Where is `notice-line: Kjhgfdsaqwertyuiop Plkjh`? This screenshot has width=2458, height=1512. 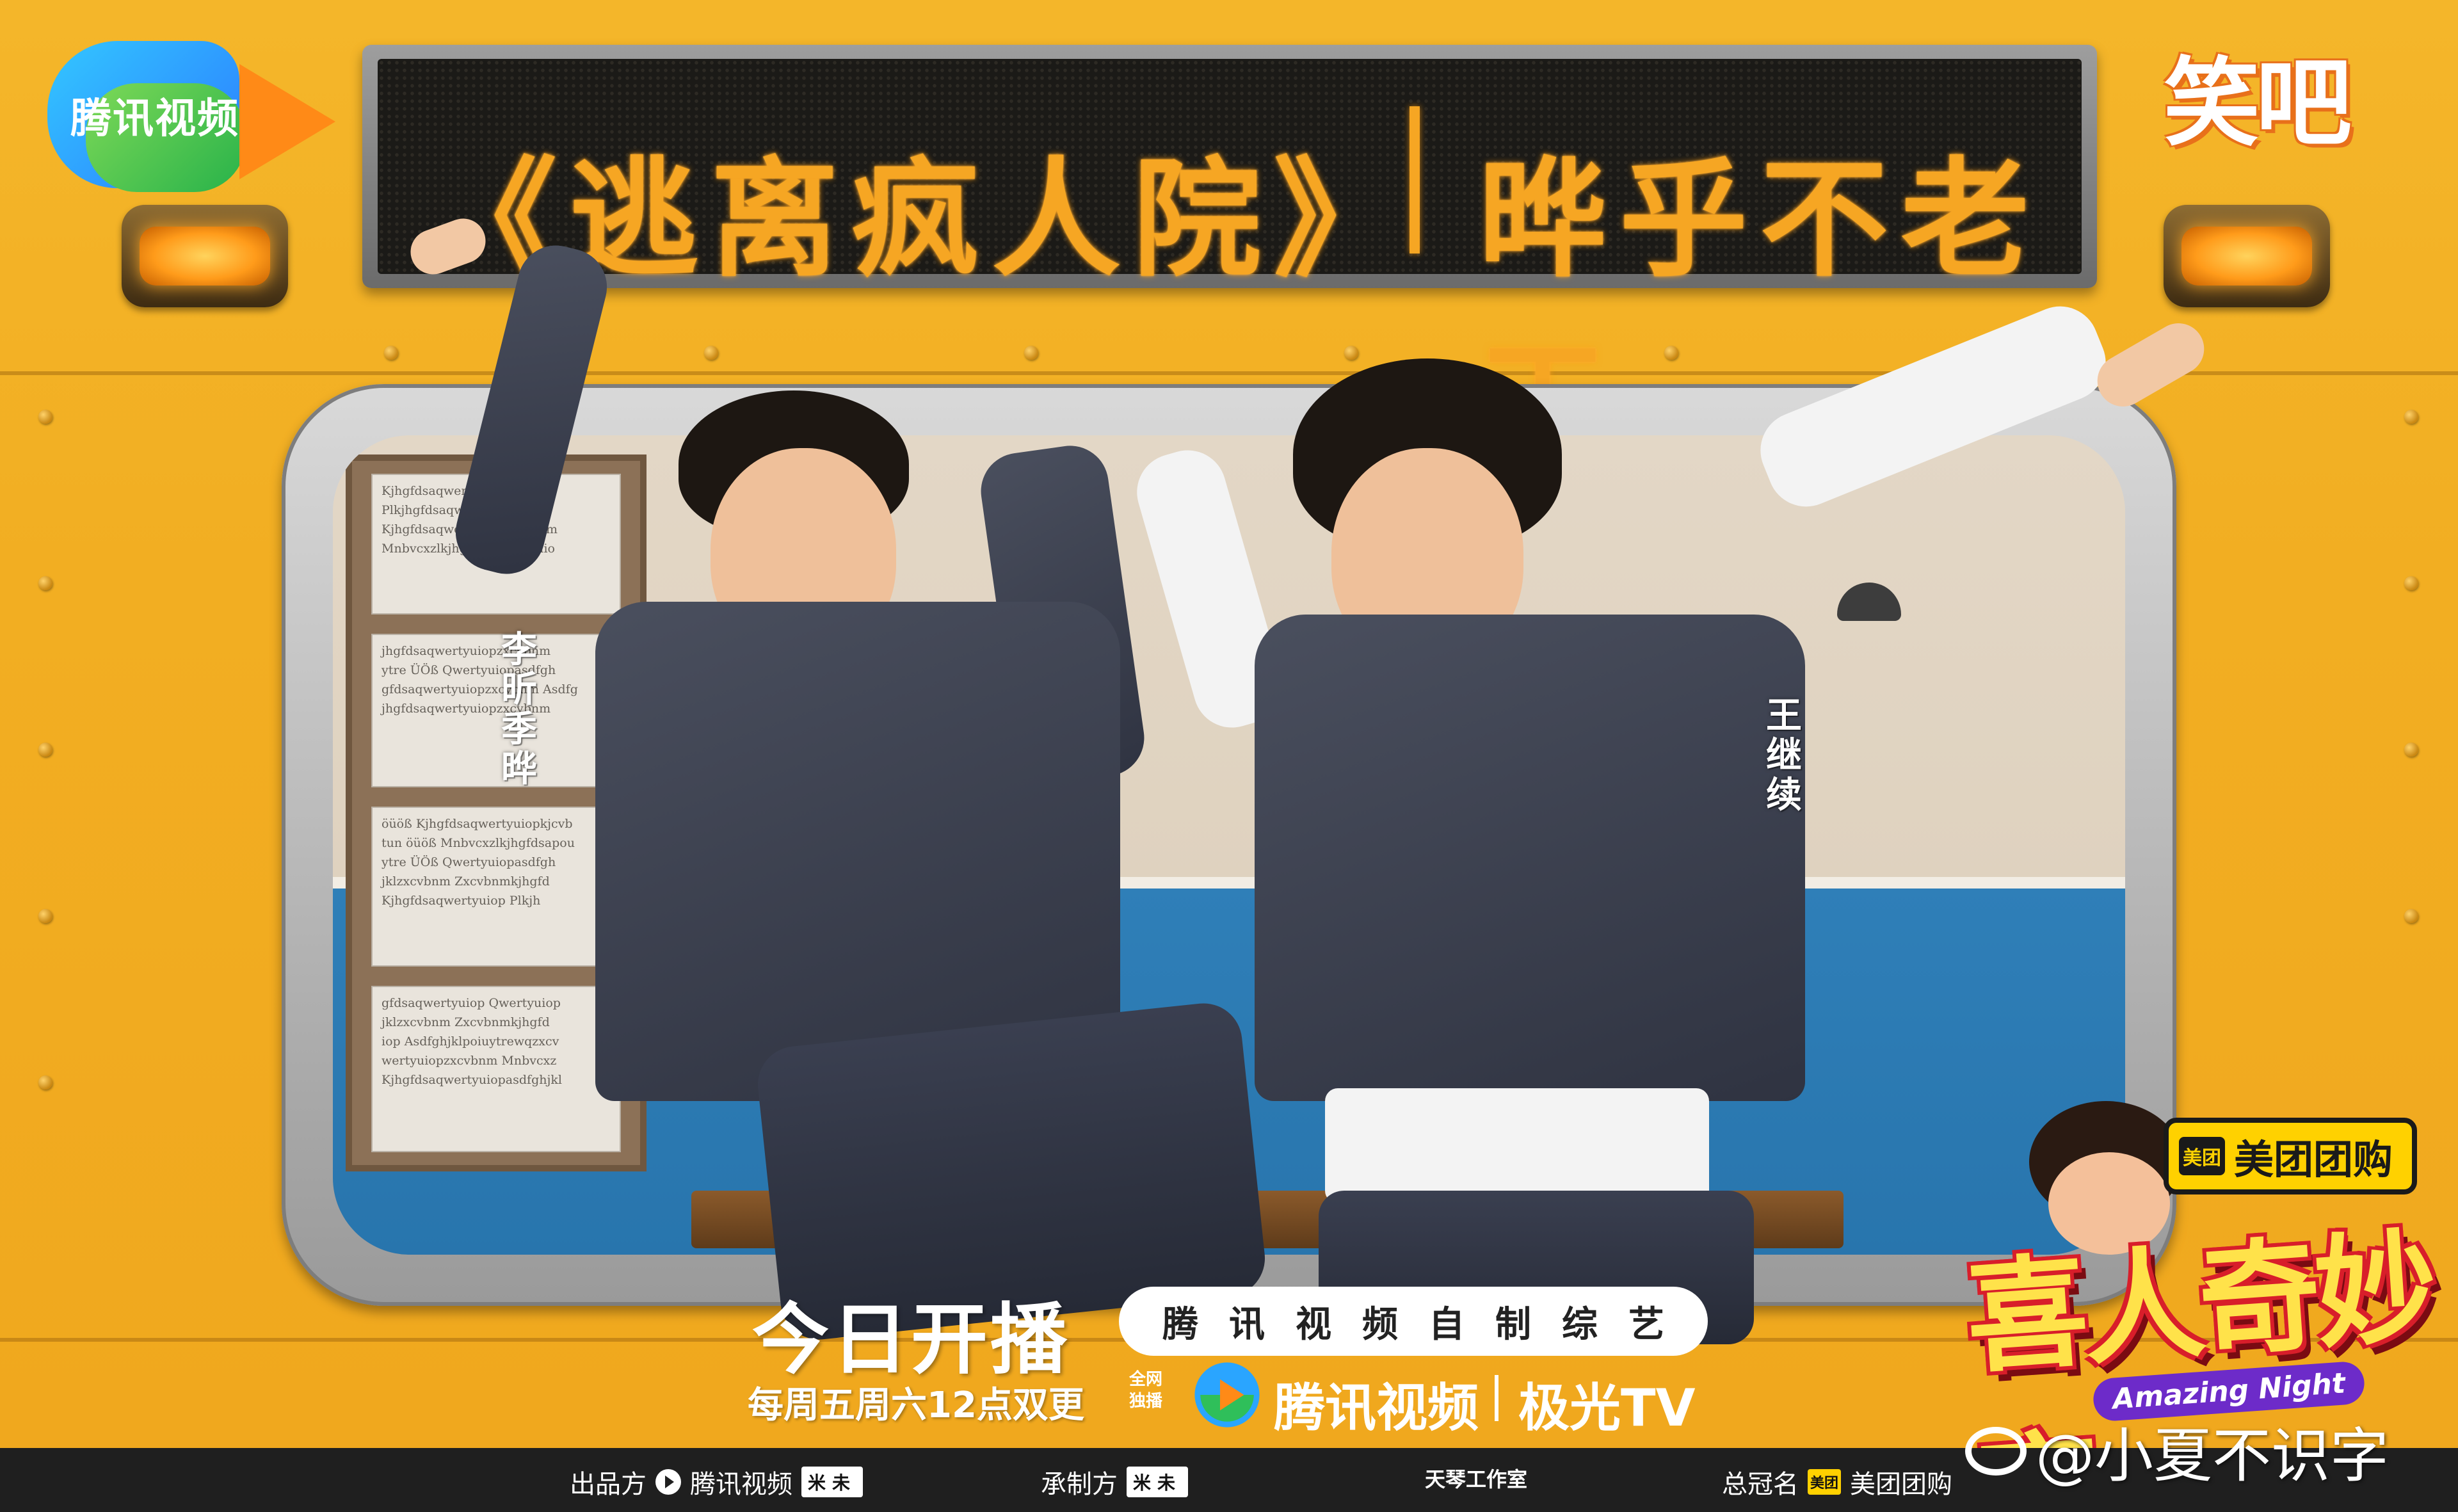 notice-line: Kjhgfdsaqwertyuiop Plkjh is located at coordinates (462, 901).